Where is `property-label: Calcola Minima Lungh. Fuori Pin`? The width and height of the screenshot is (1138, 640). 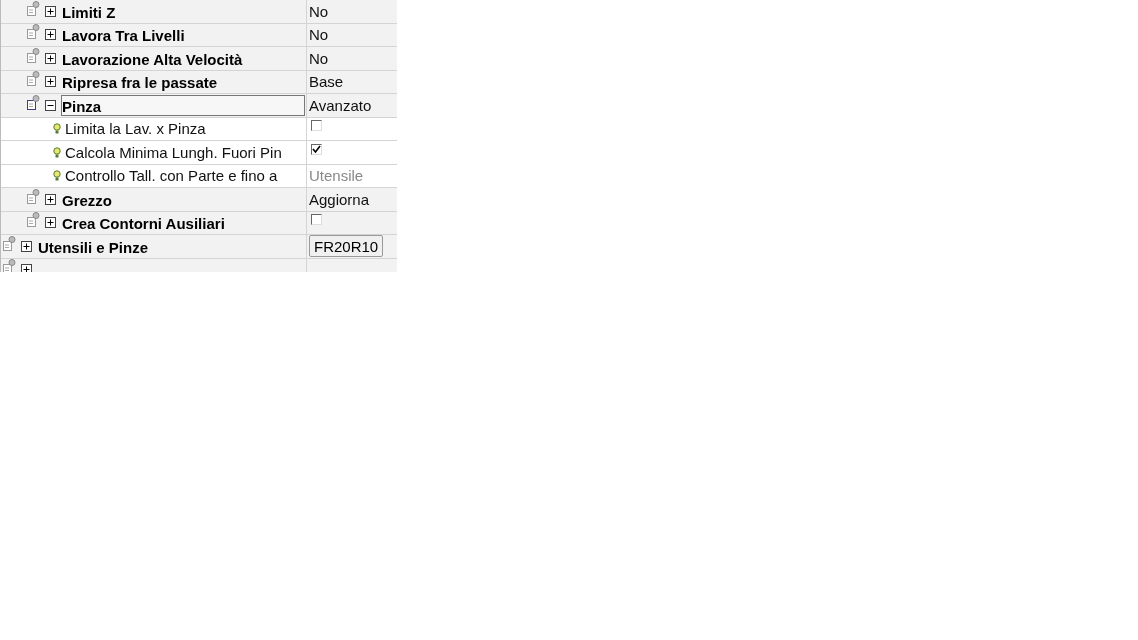 property-label: Calcola Minima Lungh. Fuori Pin is located at coordinates (173, 152).